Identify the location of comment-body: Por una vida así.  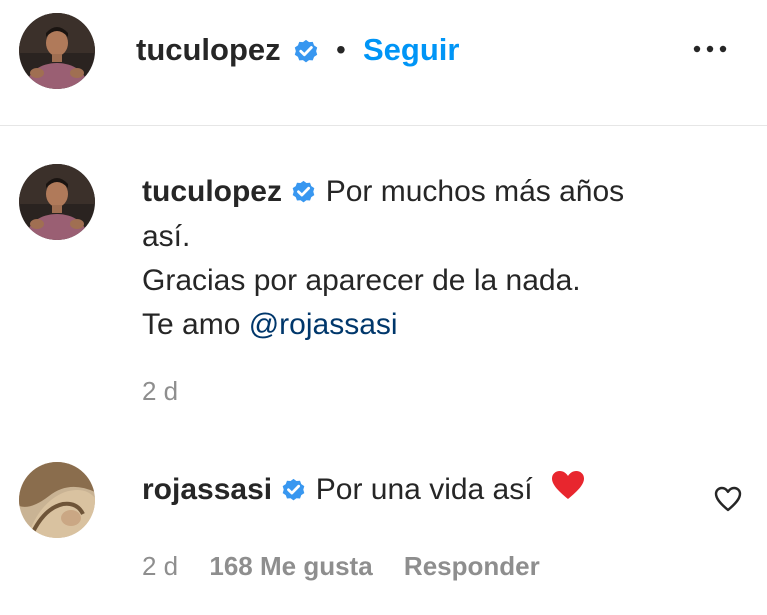
(424, 489).